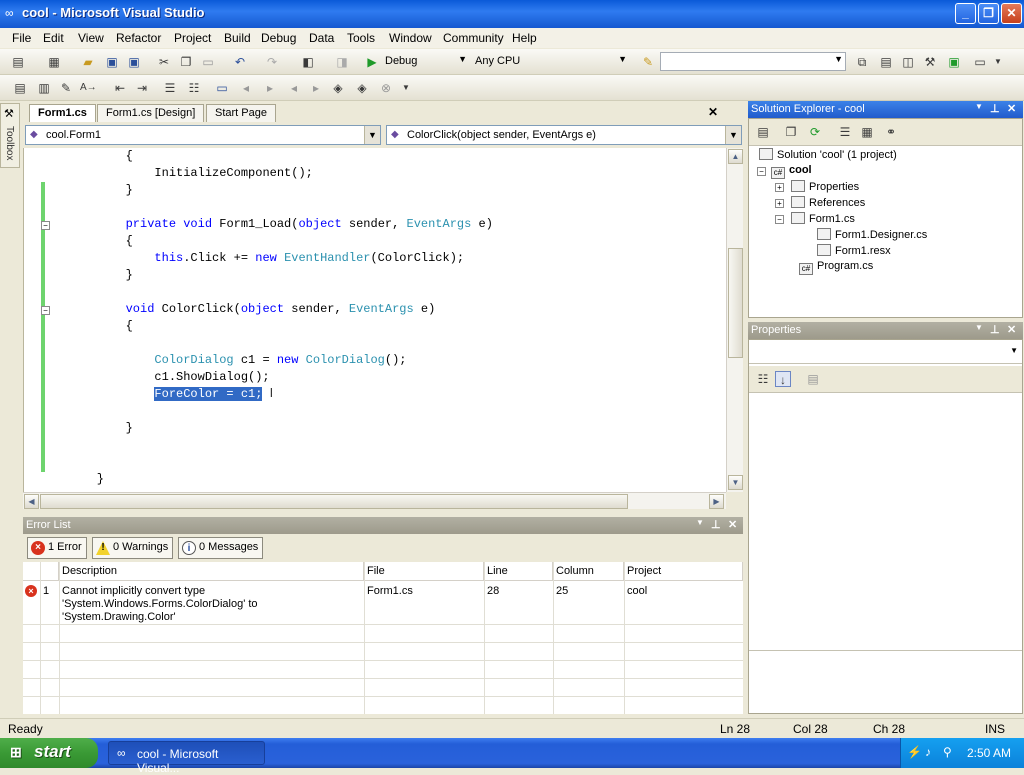  Describe the element at coordinates (362, 88) in the screenshot. I see `next-bookmark-in-document-icon: ◈` at that location.